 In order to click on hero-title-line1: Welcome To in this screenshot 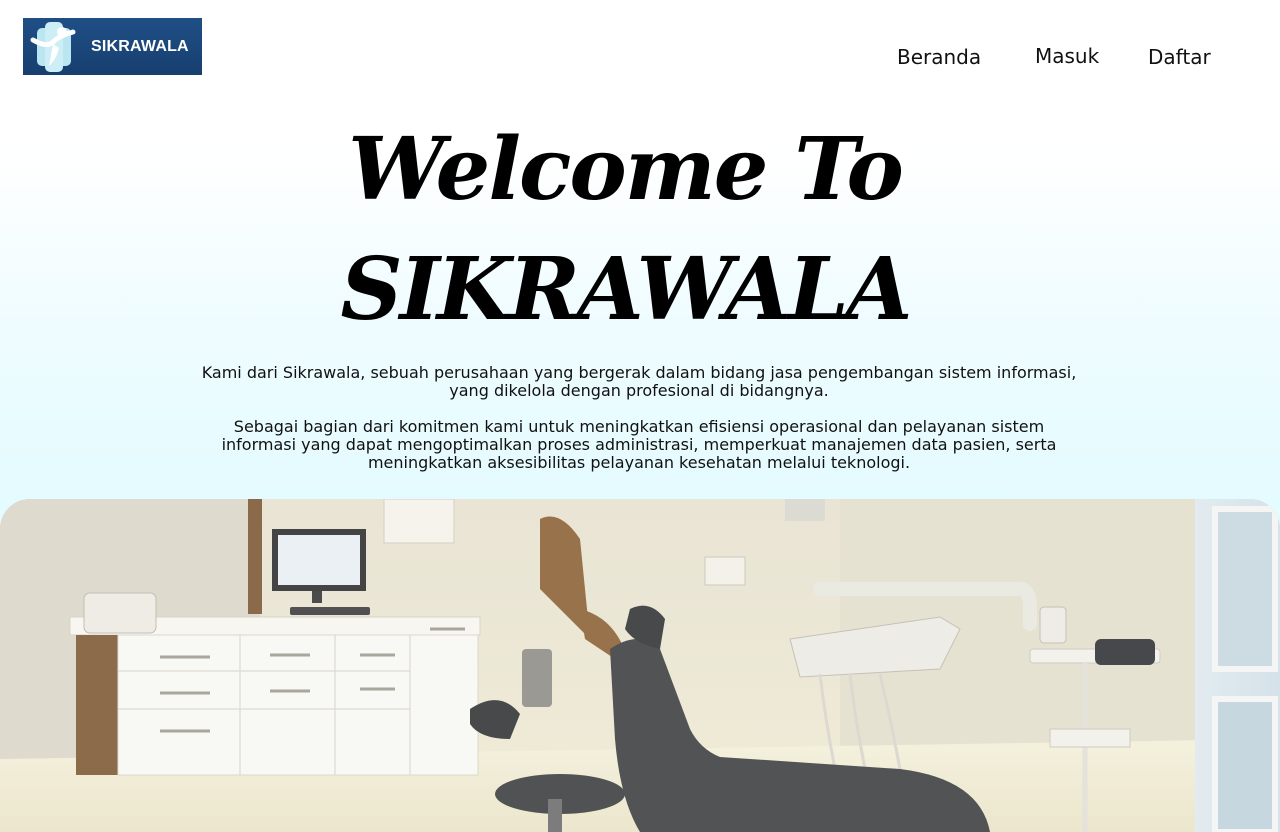, I will do `click(626, 169)`.